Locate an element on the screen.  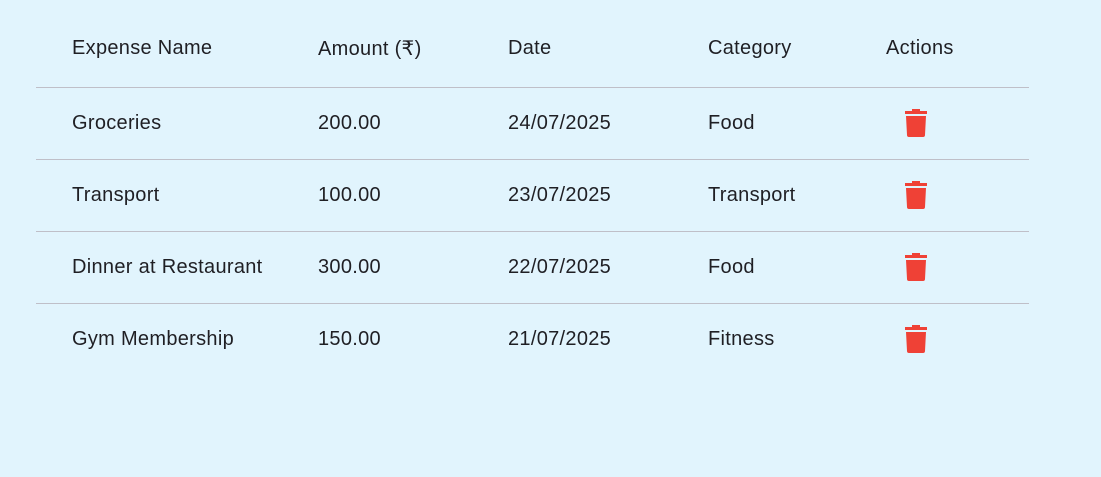
cell-amount: 100.00 is located at coordinates (413, 195).